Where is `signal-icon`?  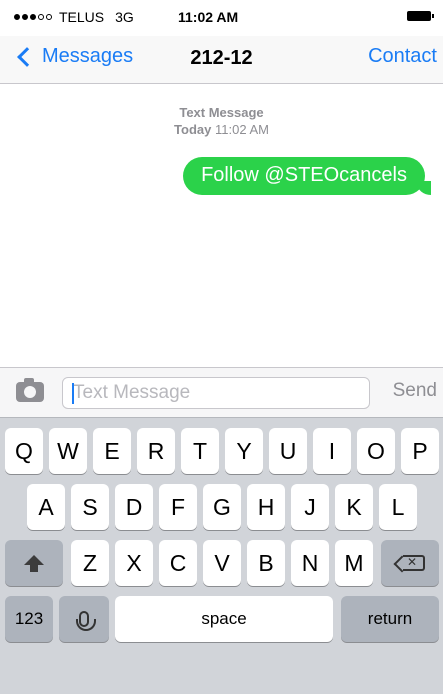
signal-icon is located at coordinates (33, 17).